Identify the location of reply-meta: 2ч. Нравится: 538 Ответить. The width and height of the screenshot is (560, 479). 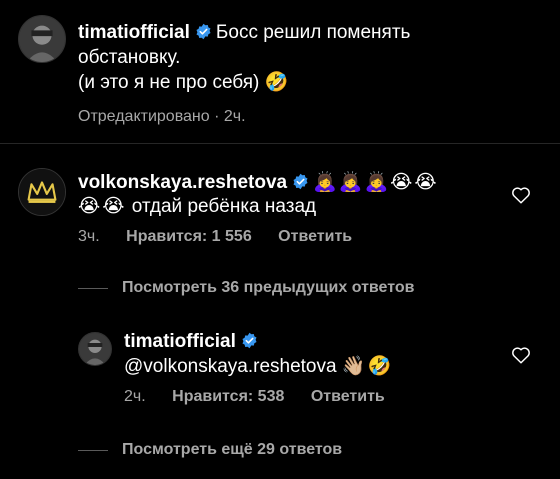
(254, 397).